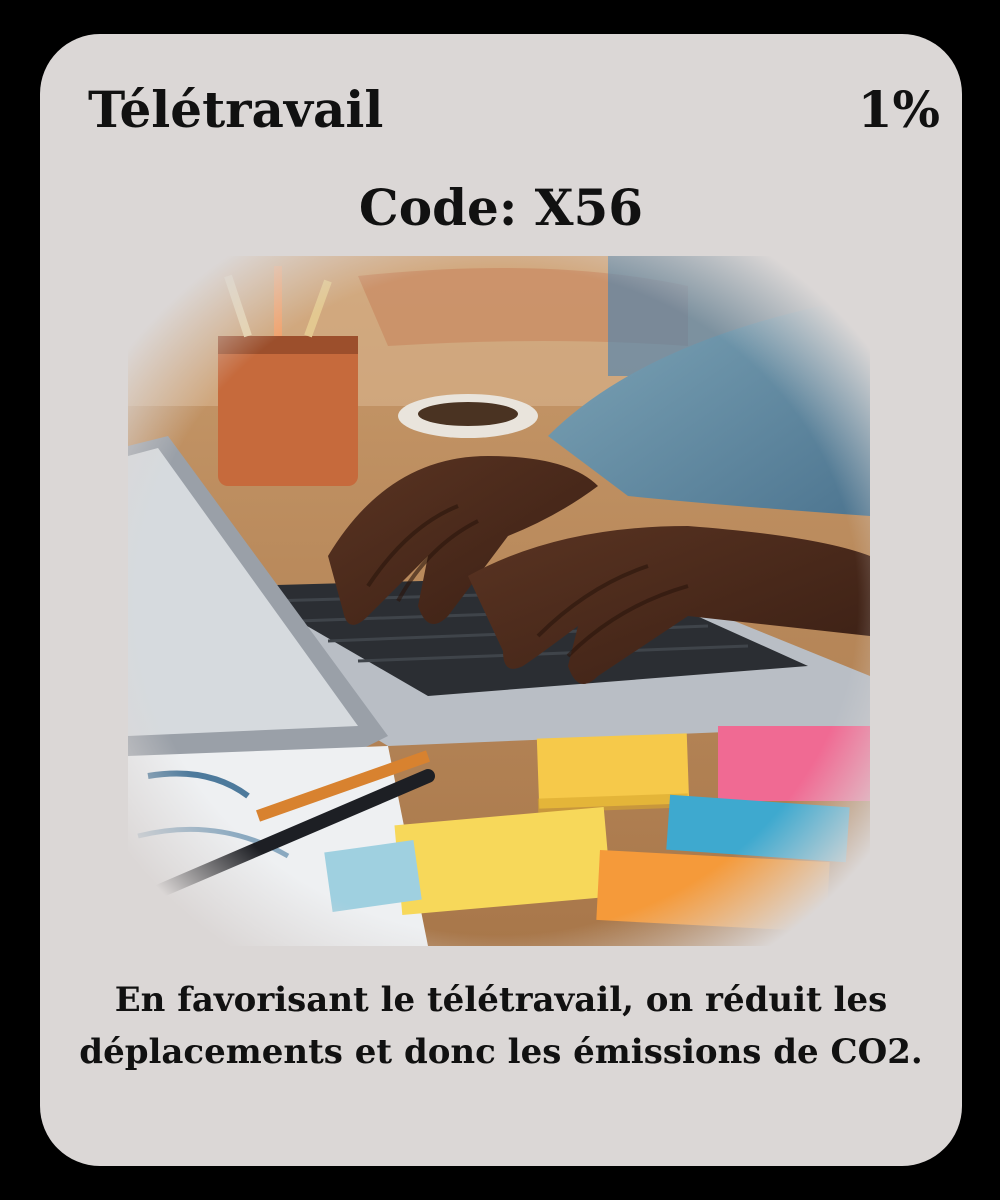 This screenshot has height=1200, width=1000. What do you see at coordinates (898, 109) in the screenshot?
I see `card-percent: 1%` at bounding box center [898, 109].